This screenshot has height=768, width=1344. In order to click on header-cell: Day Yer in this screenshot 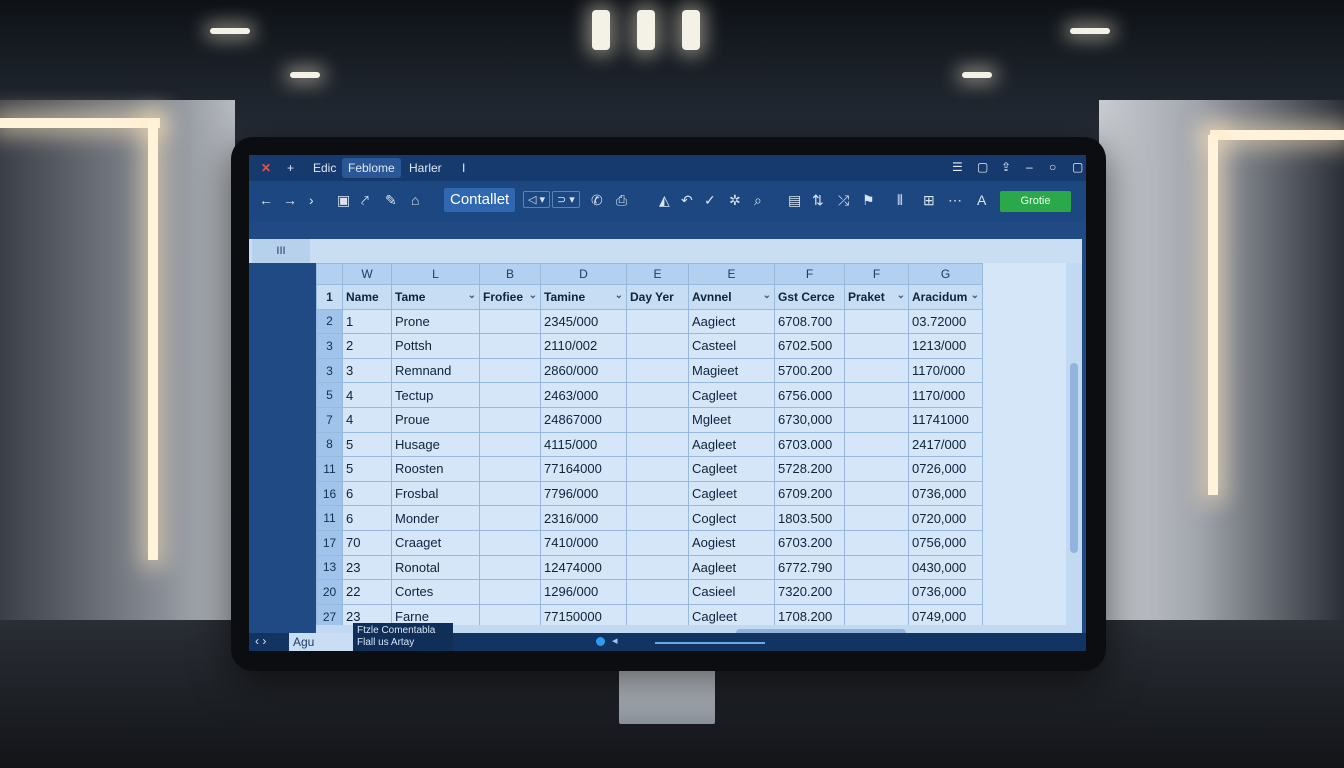, I will do `click(657, 297)`.